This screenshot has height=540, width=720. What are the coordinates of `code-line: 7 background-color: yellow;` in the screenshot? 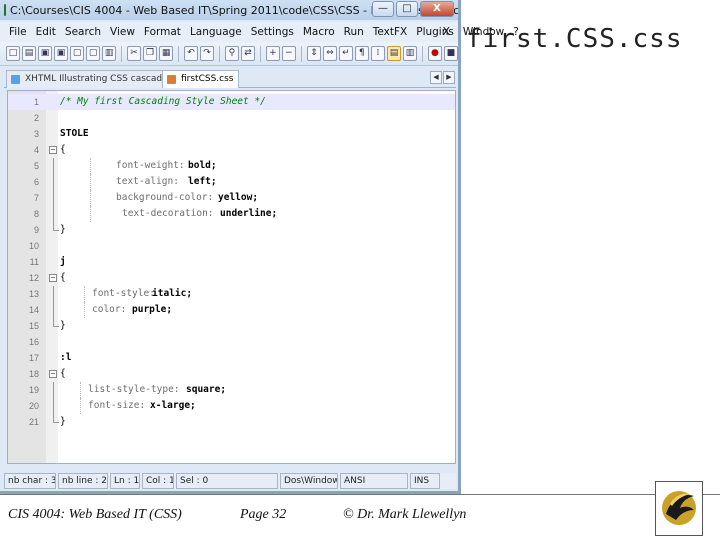 It's located at (231, 198).